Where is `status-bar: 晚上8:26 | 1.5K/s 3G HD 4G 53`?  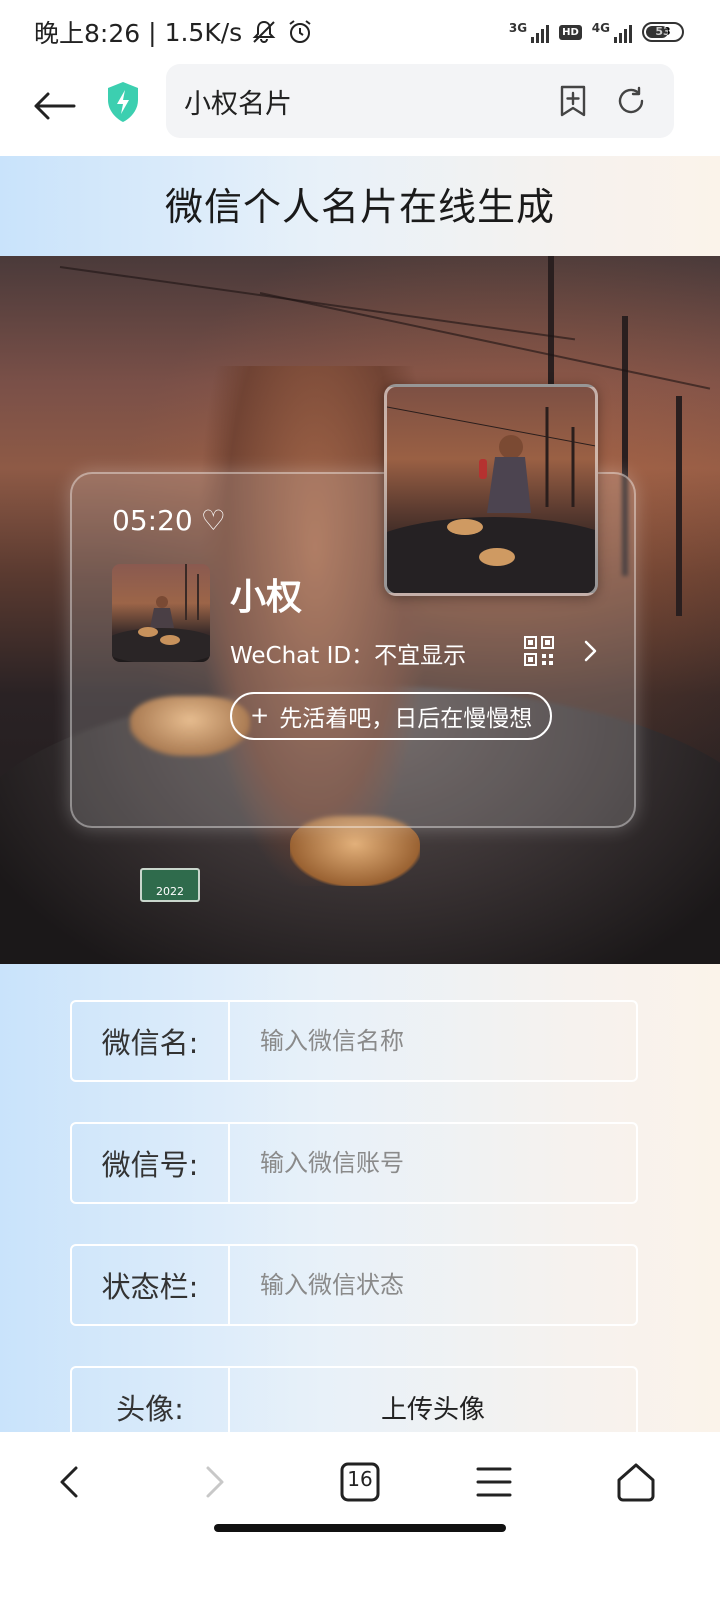 status-bar: 晚上8:26 | 1.5K/s 3G HD 4G 53 is located at coordinates (360, 32).